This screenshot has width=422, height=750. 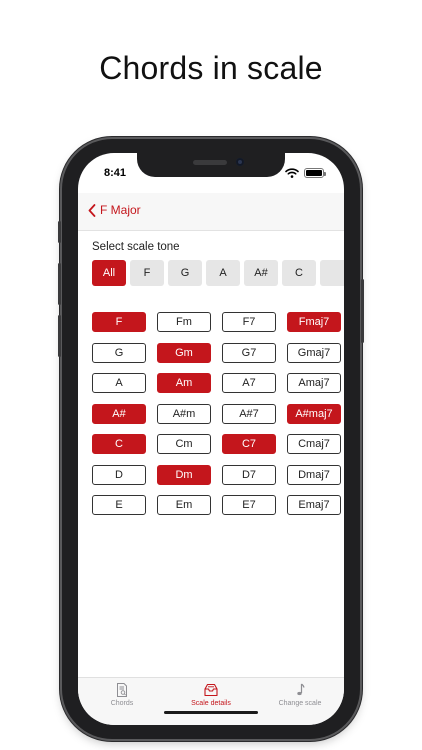 I want to click on tab-scale-details: Scale details, so click(x=211, y=697).